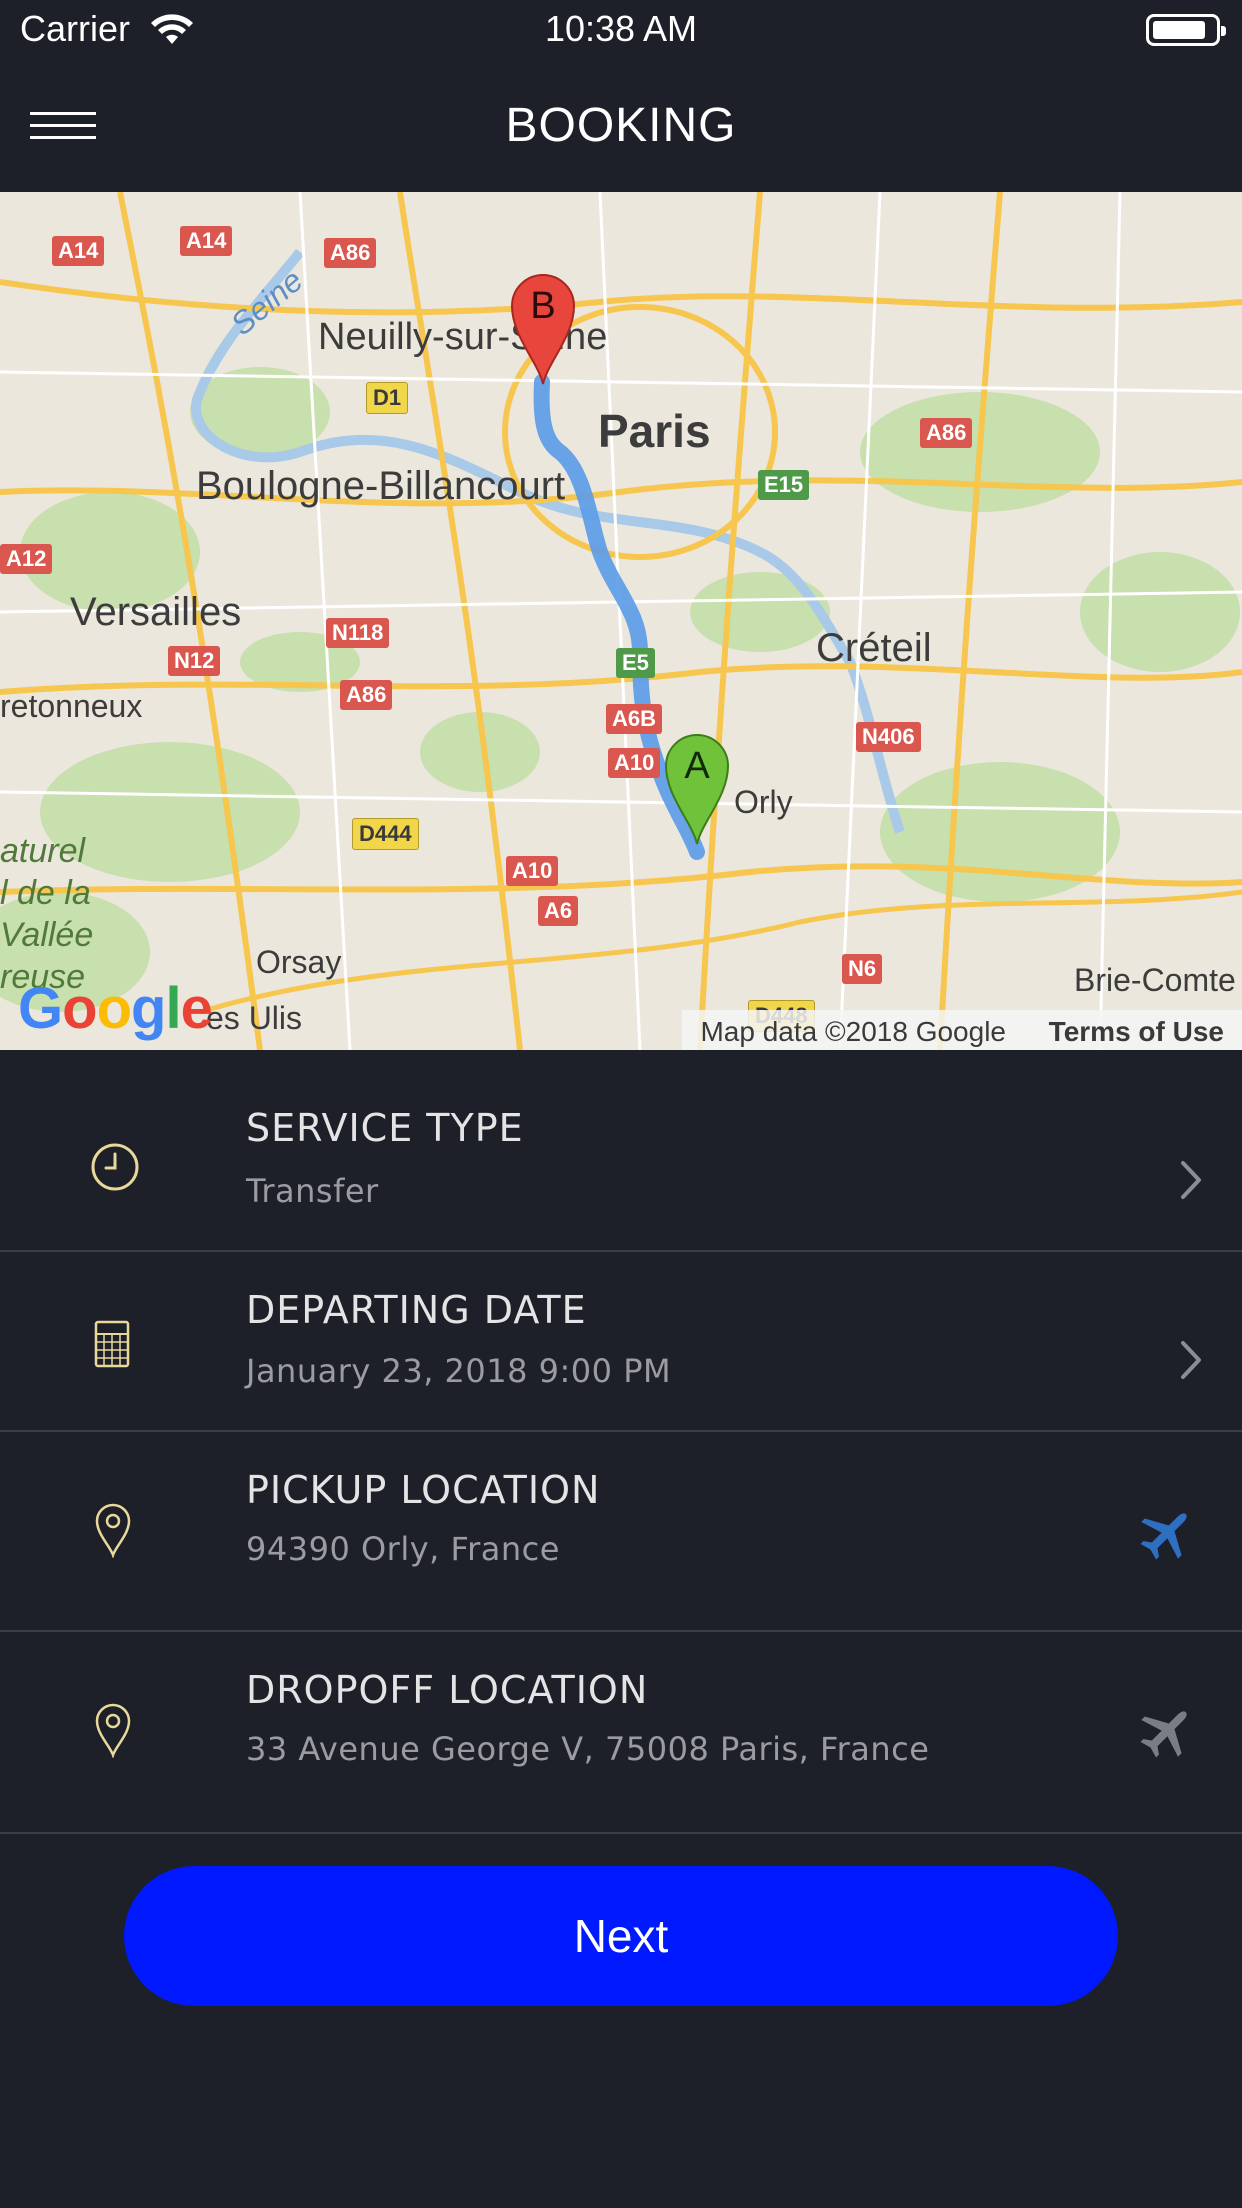 The width and height of the screenshot is (1242, 2208). What do you see at coordinates (635, 663) in the screenshot?
I see `road-badge: E5` at bounding box center [635, 663].